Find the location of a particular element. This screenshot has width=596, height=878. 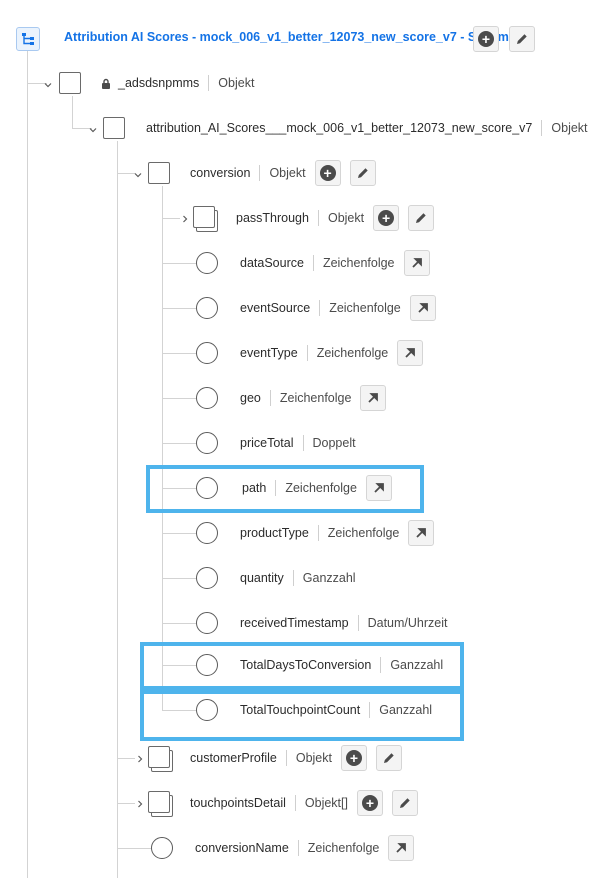

node-name: passThrough is located at coordinates (272, 218).